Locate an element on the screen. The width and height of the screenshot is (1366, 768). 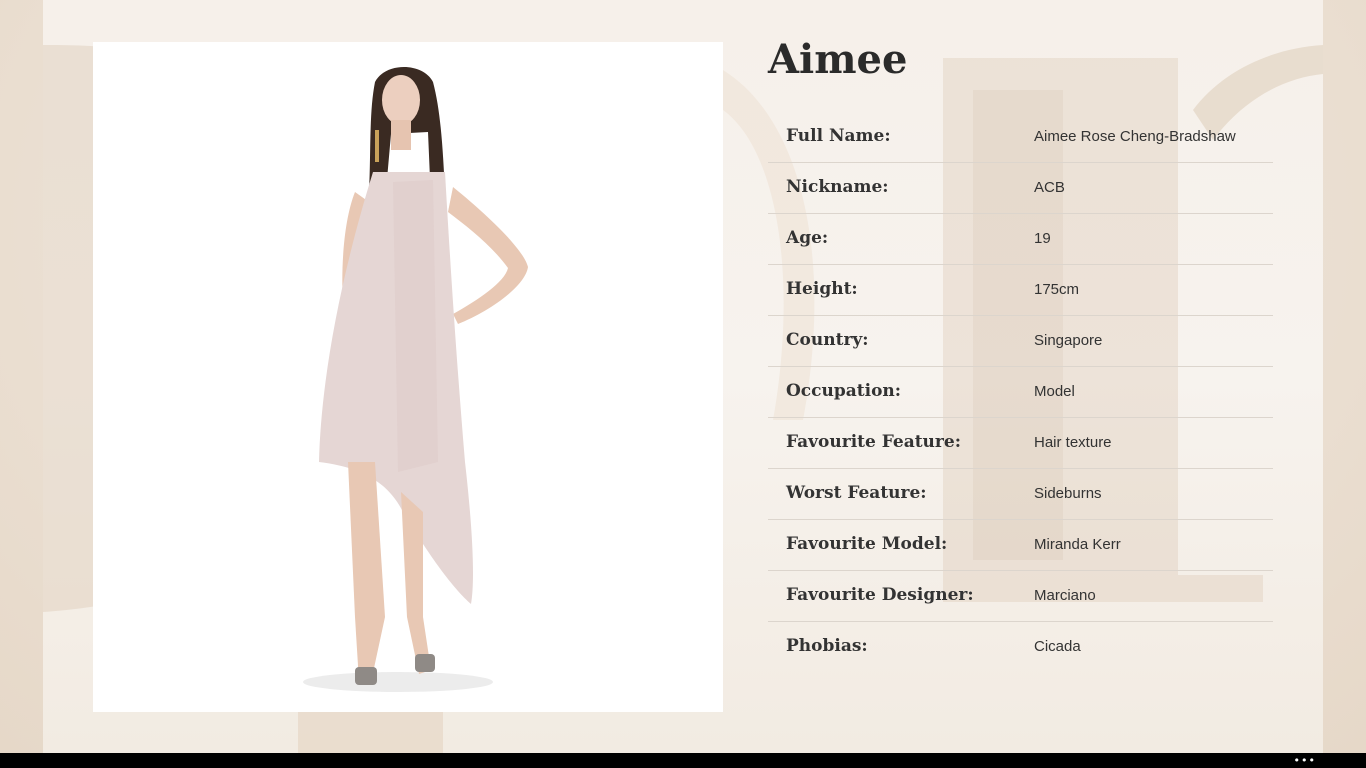
detail-label: Country: is located at coordinates (827, 340).